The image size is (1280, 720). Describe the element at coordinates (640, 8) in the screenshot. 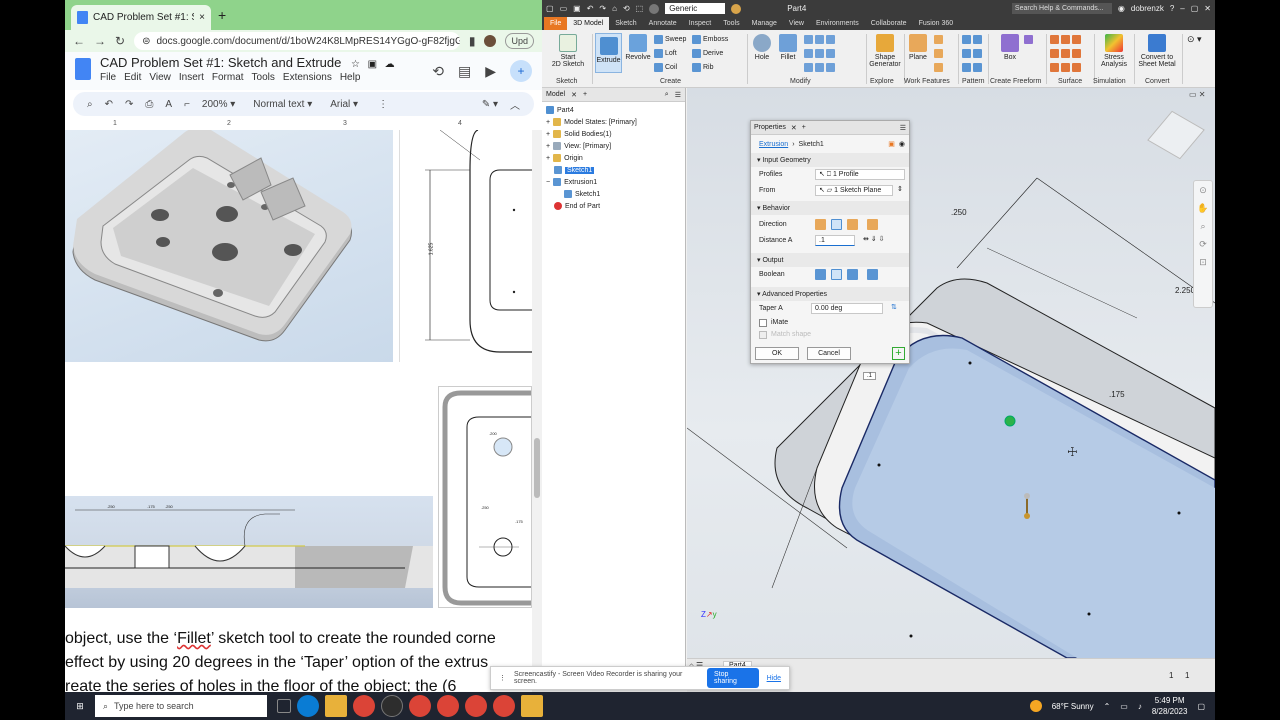

I see `select-icon: ⬚` at that location.